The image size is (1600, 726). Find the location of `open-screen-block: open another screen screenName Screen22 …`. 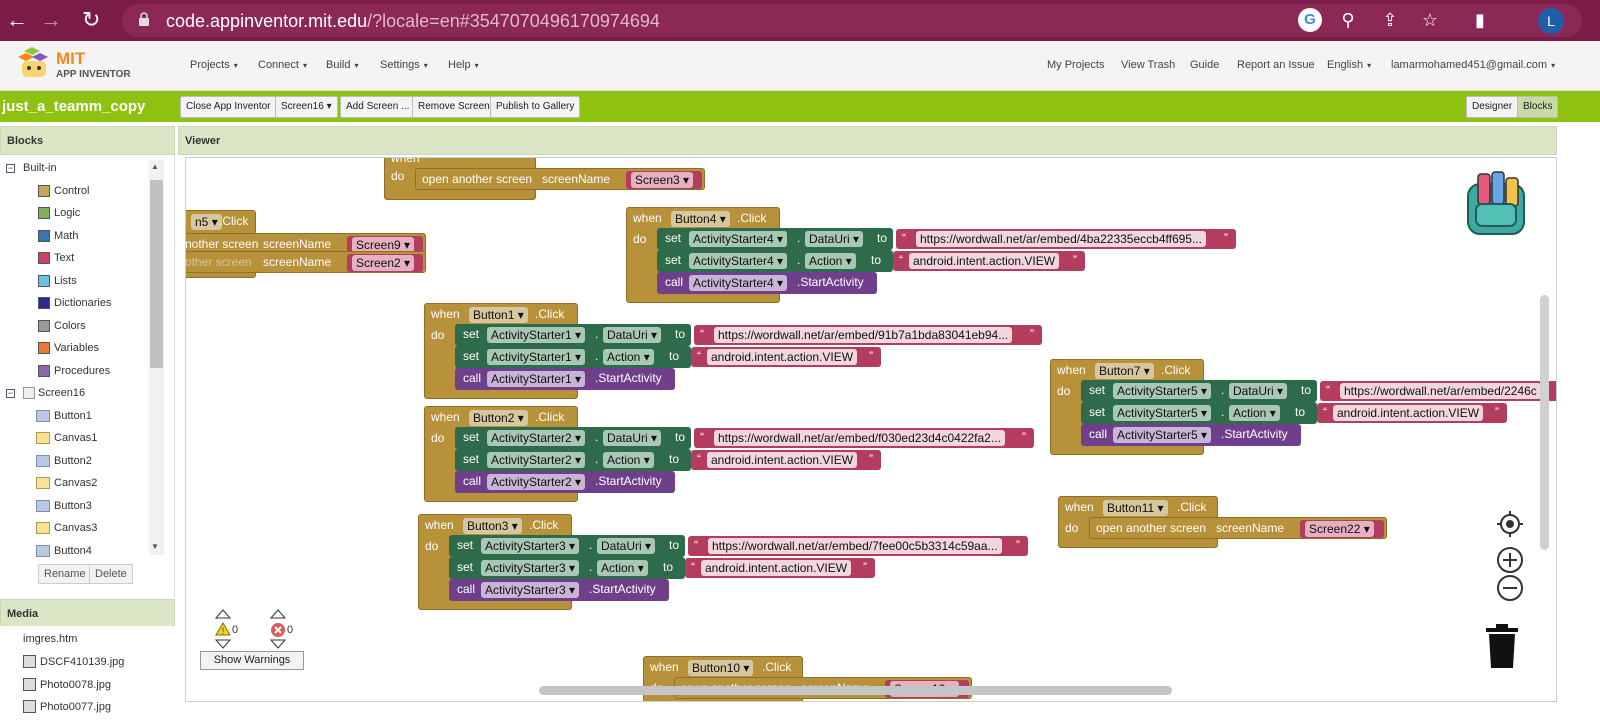

open-screen-block: open another screen screenName Screen22 … is located at coordinates (1238, 528).